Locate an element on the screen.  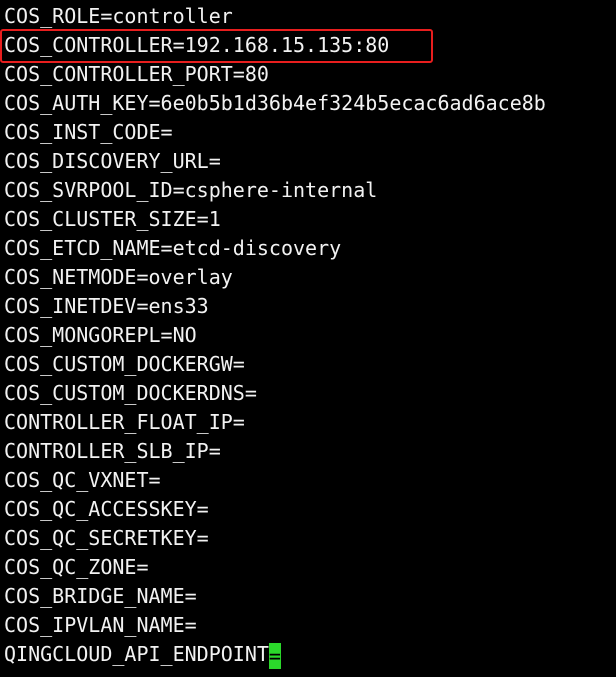
config-line-cos-ipvlan-name: COS_IPVLAN_NAME= is located at coordinates (100, 625).